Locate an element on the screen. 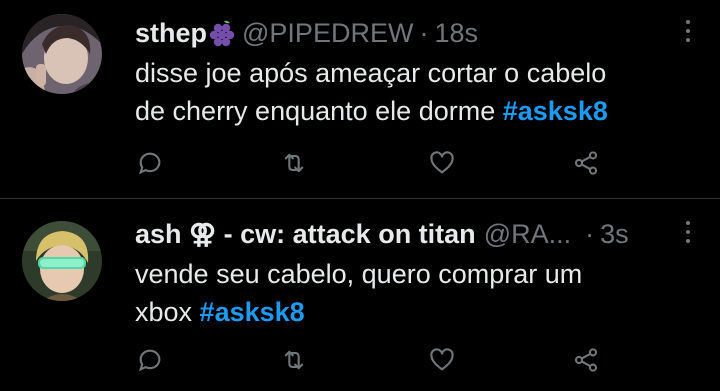 This screenshot has width=720, height=391. tweet-header: sthep @PIPEDREW · 18s is located at coordinates (407, 33).